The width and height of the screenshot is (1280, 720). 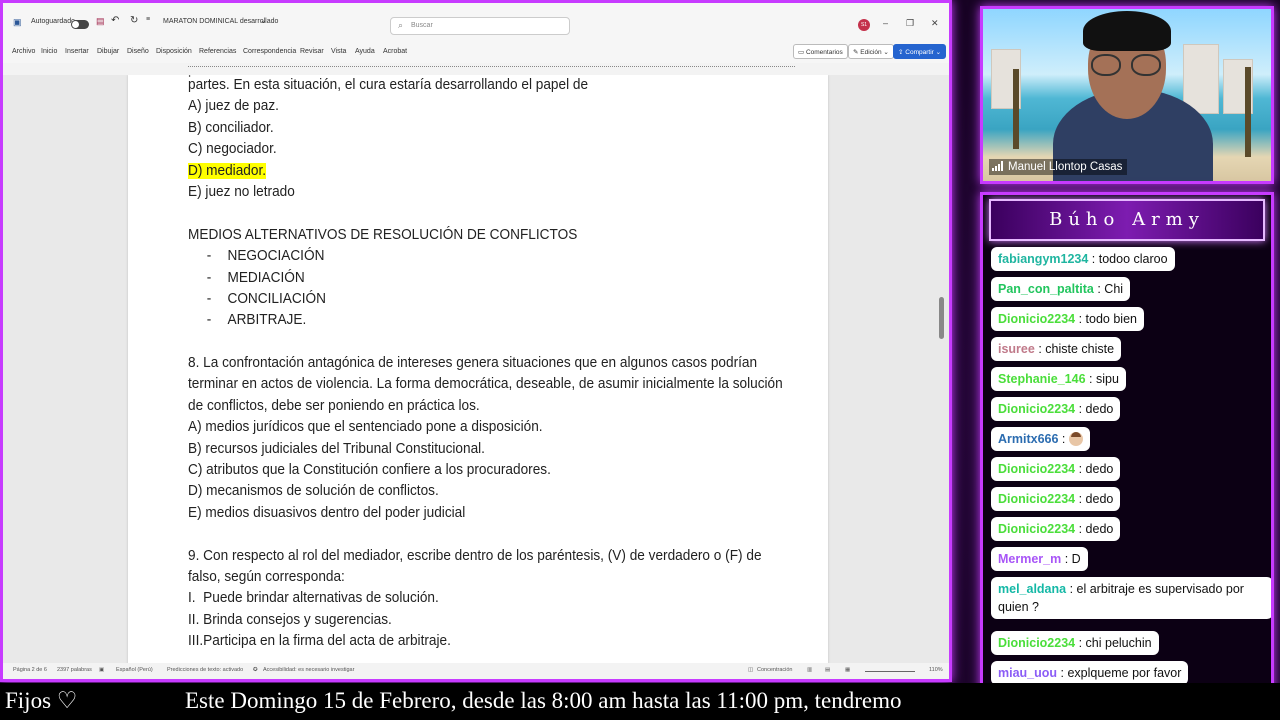 I want to click on chat-username: mel_aldana, so click(x=1032, y=589).